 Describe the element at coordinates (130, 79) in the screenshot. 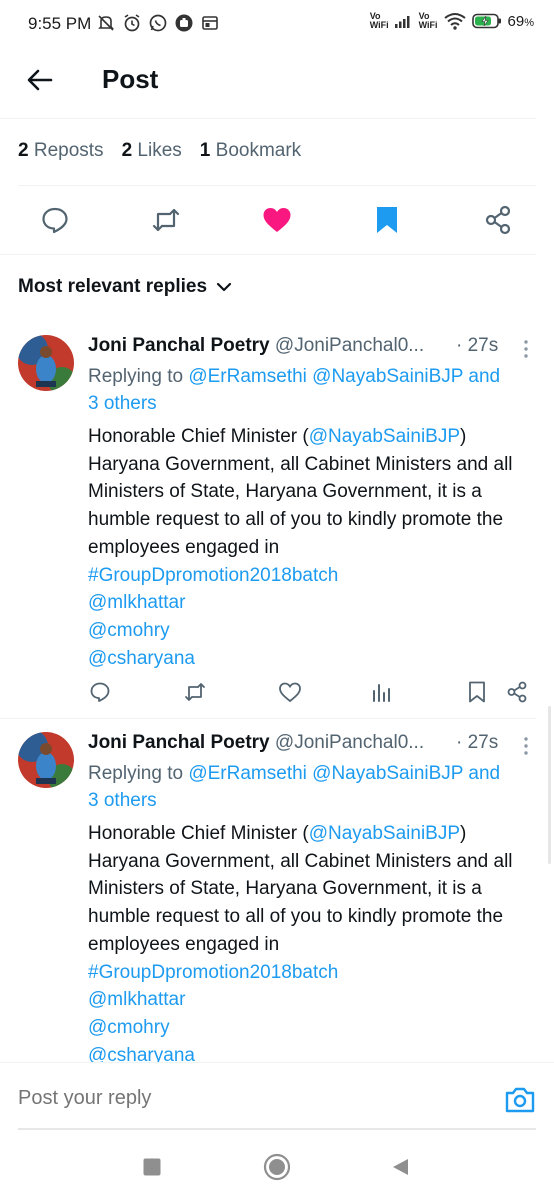

I see `page-title: Post` at that location.